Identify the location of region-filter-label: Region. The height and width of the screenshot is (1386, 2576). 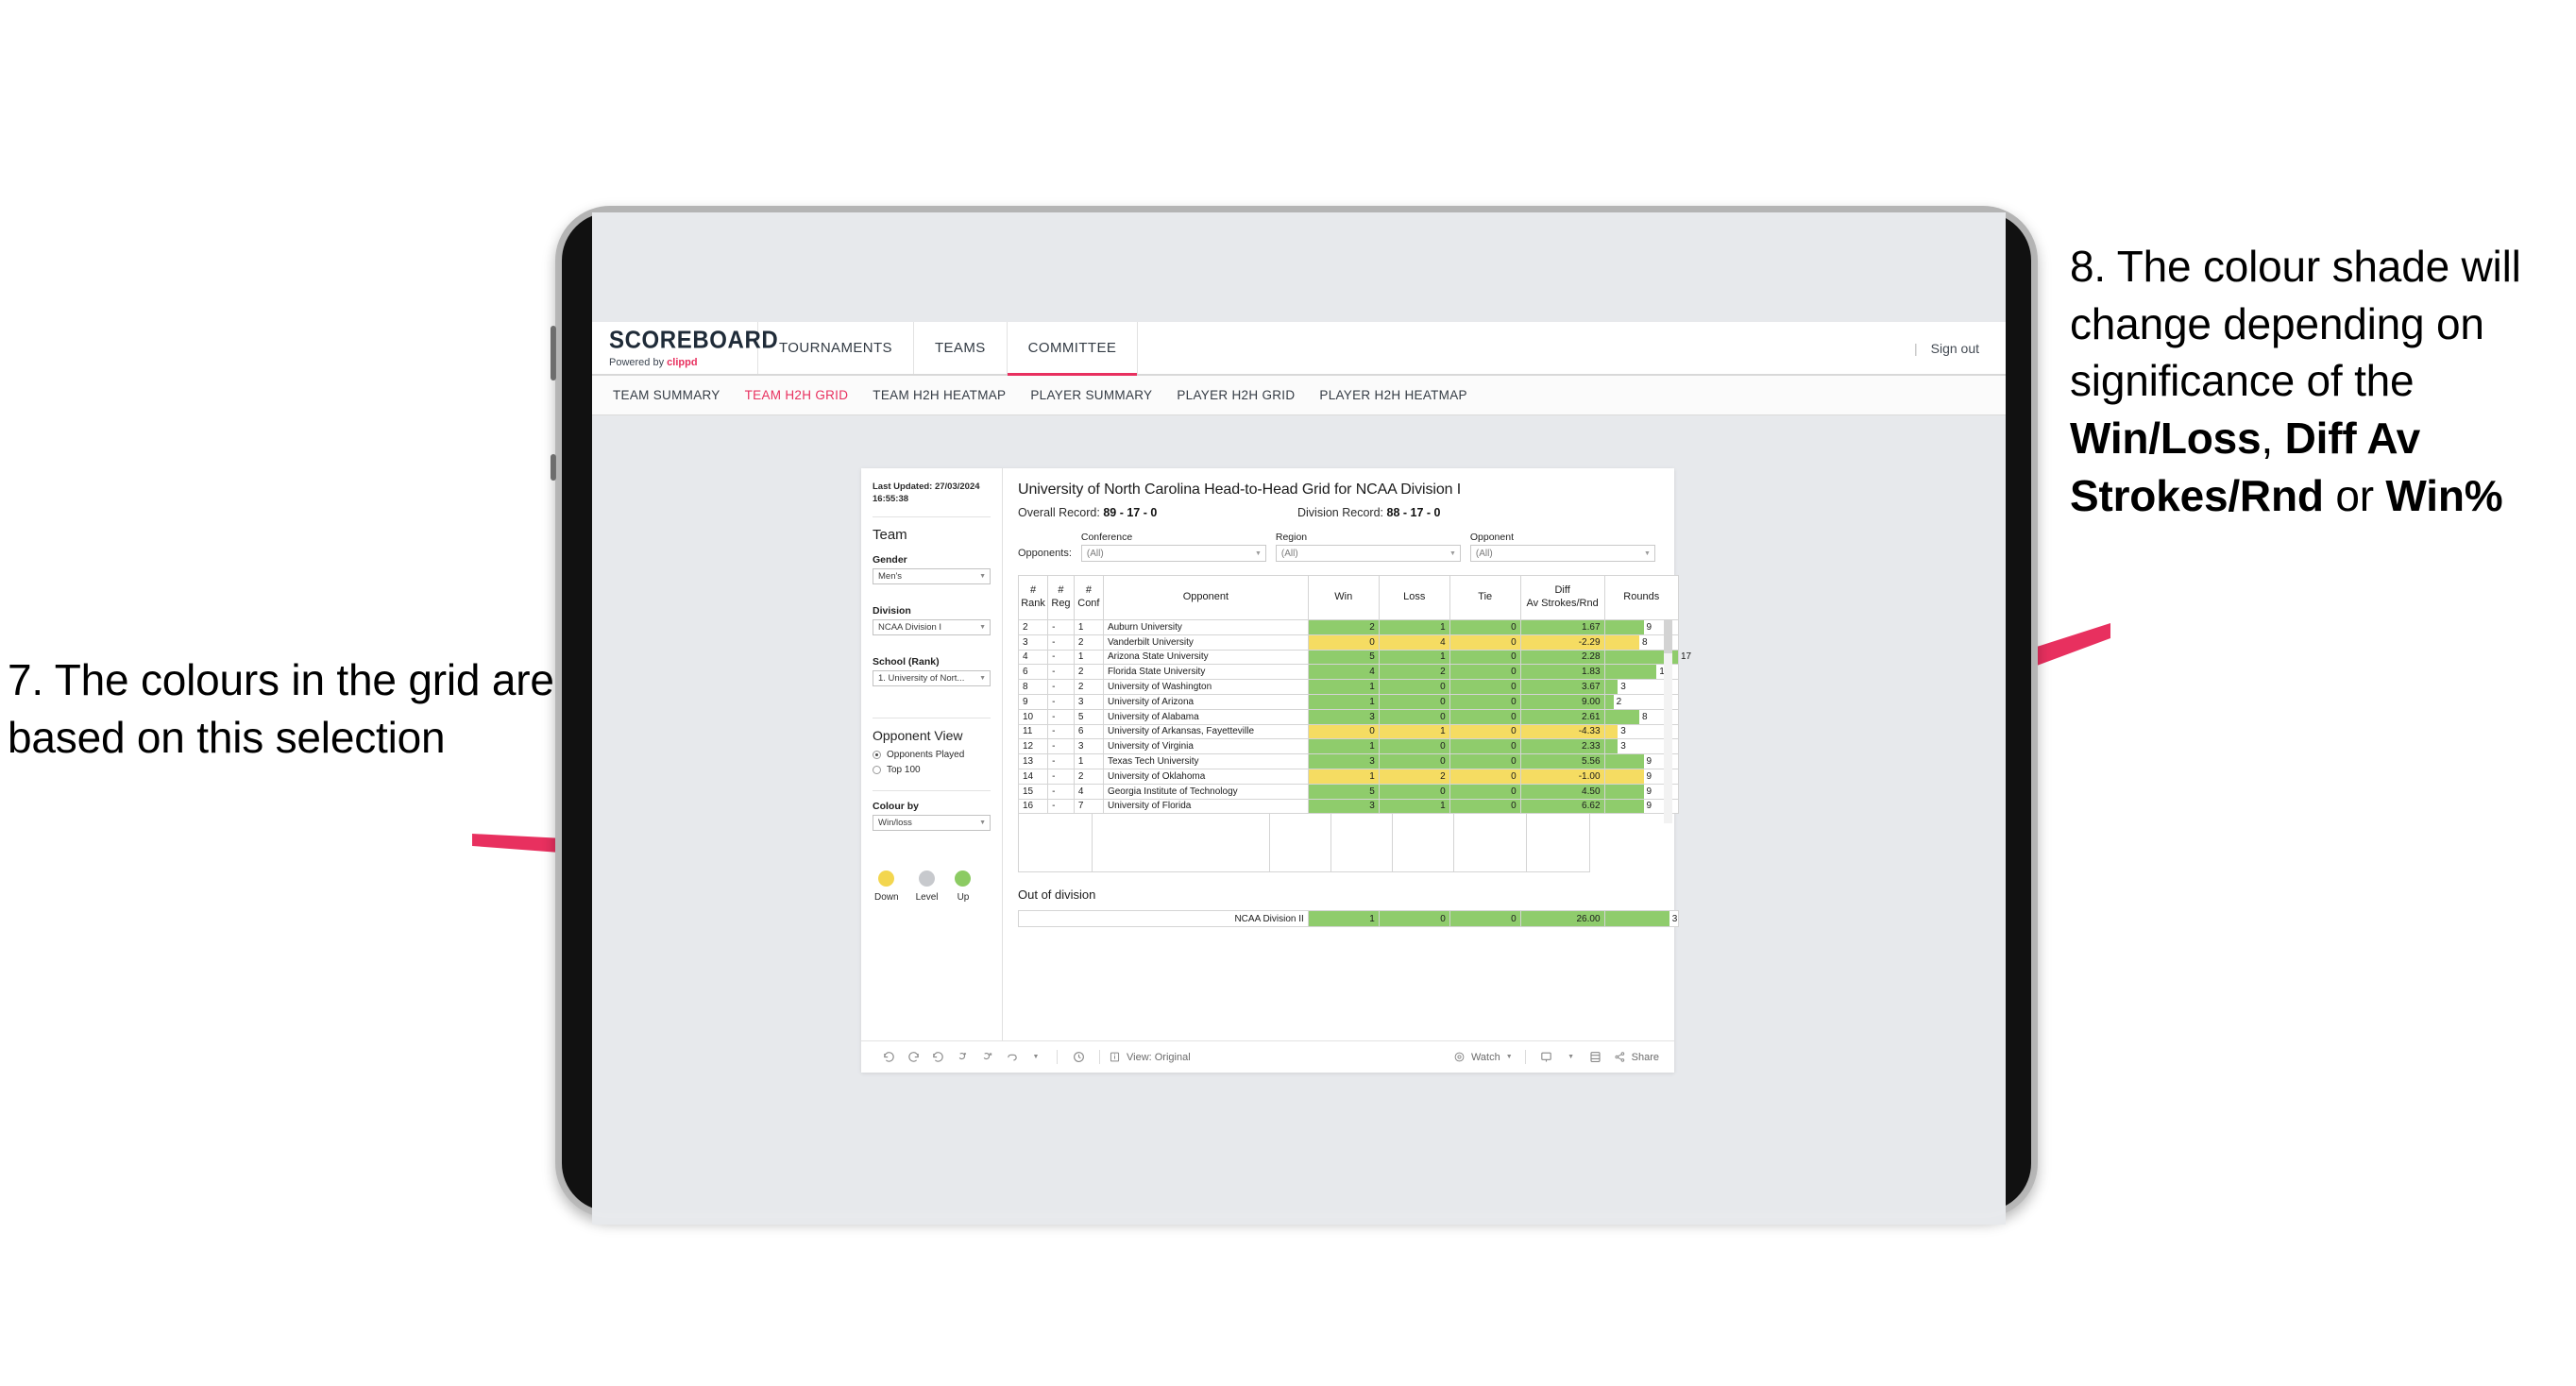
(1291, 537).